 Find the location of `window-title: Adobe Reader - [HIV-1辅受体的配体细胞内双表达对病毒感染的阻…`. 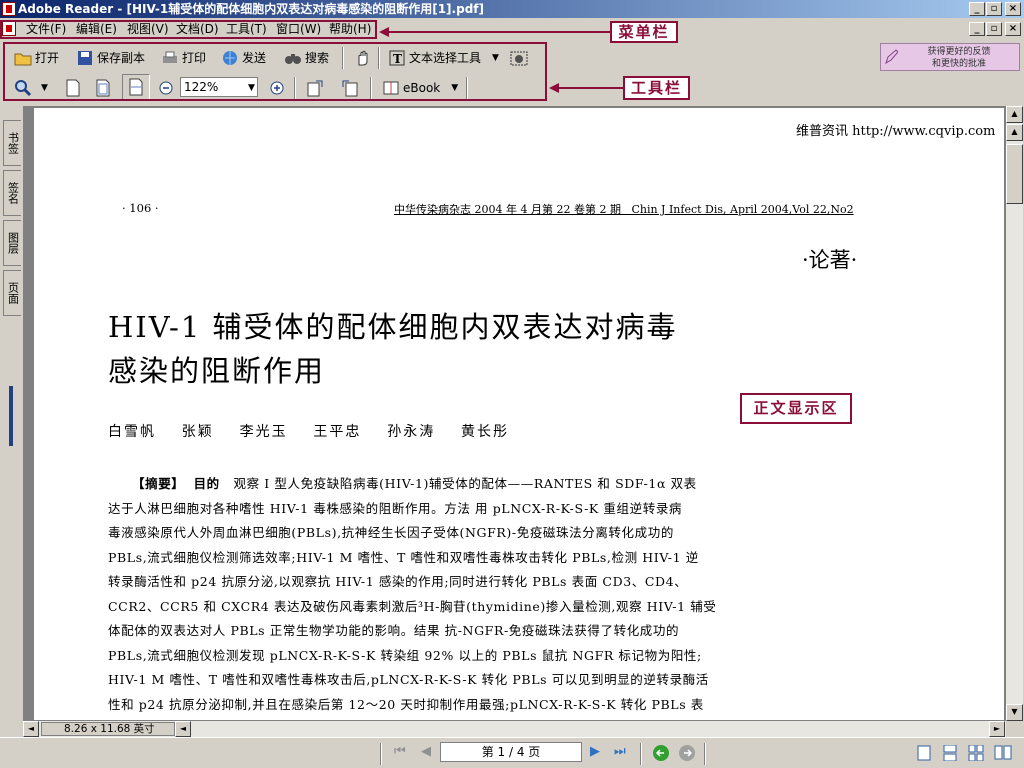

window-title: Adobe Reader - [HIV-1辅受体的配体细胞内双表达对病毒感染的阻… is located at coordinates (251, 9).